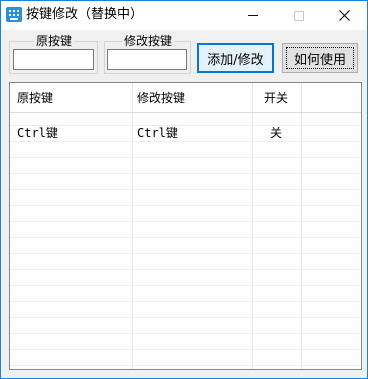  I want to click on modified-key-input, so click(147, 59).